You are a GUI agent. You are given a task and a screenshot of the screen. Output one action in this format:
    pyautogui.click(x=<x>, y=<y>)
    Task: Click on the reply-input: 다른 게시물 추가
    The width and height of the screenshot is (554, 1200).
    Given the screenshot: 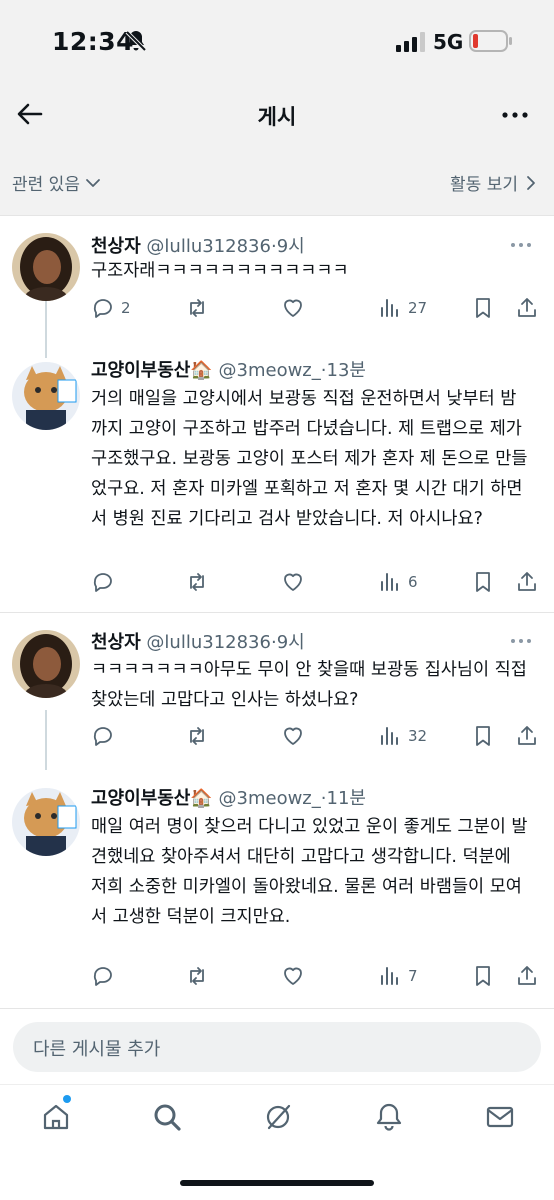 What is the action you would take?
    pyautogui.click(x=277, y=1047)
    